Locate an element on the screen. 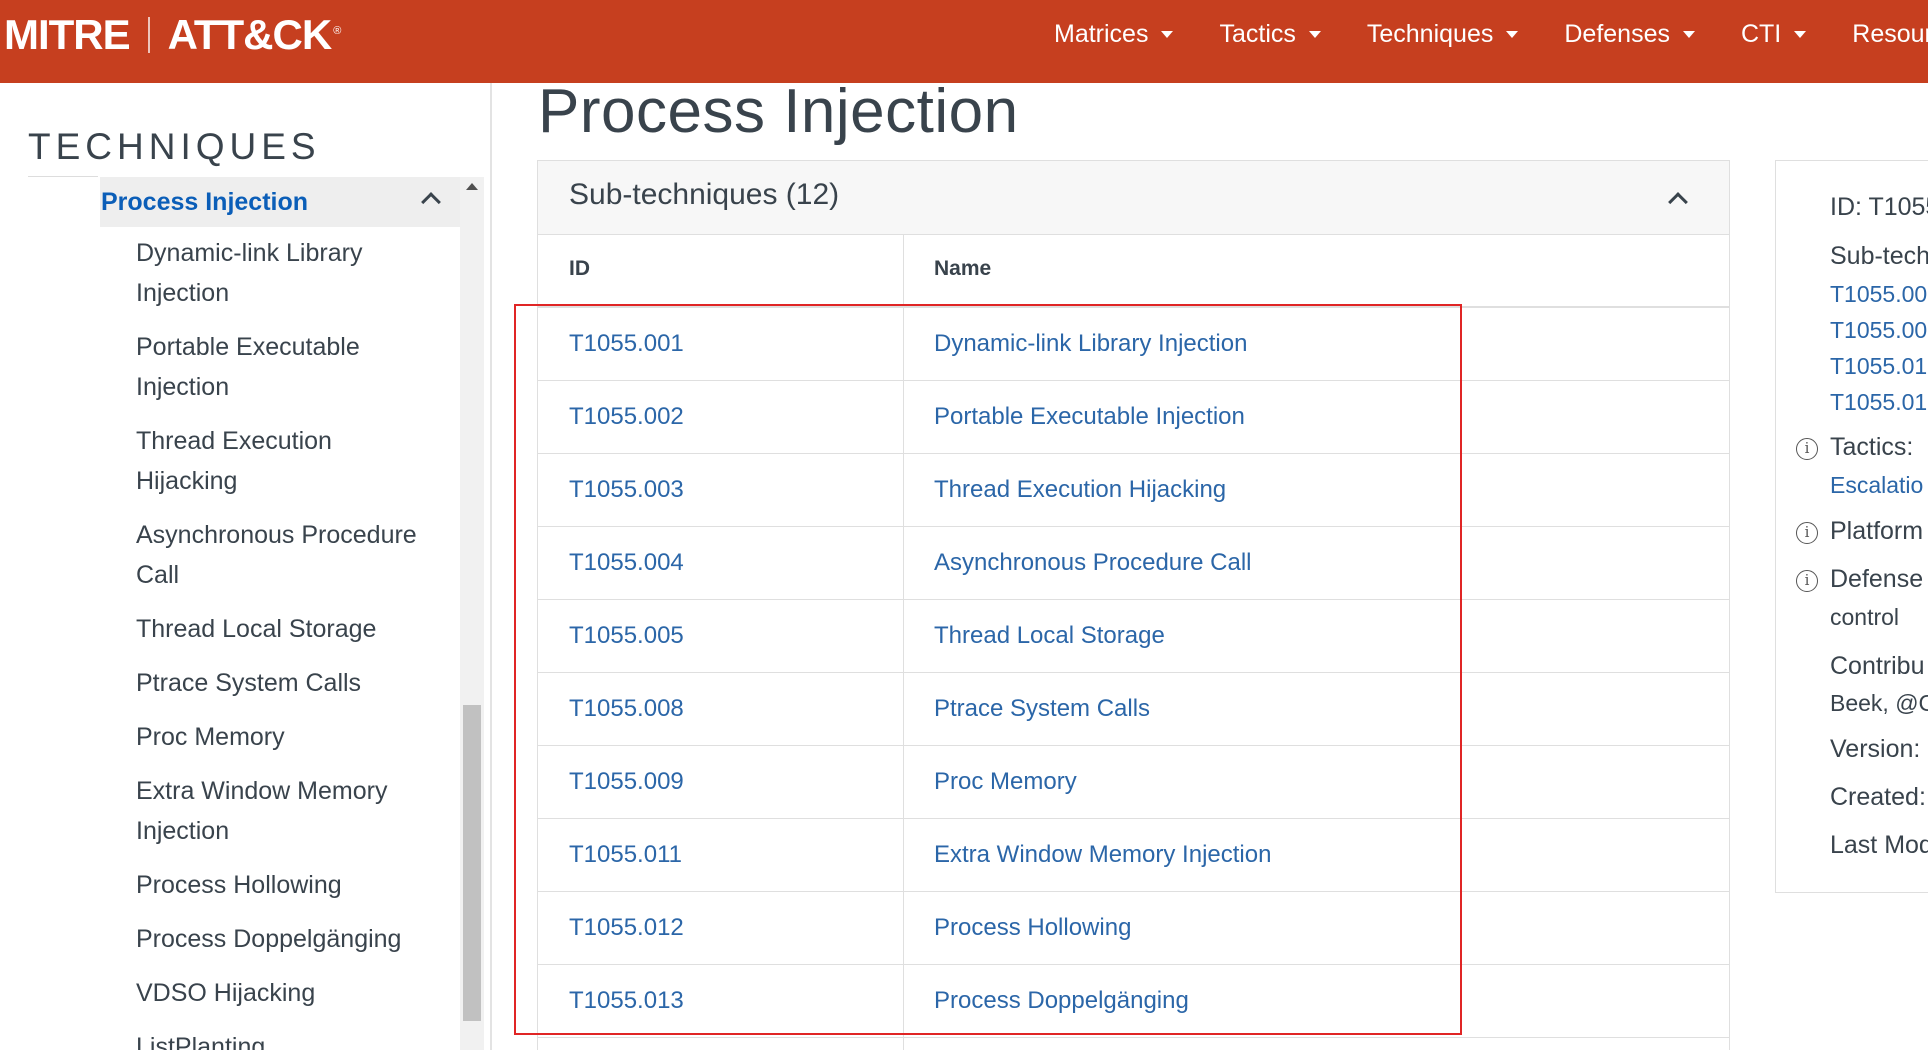 Image resolution: width=1928 pixels, height=1050 pixels. nav-tactics: Tactics is located at coordinates (1270, 34).